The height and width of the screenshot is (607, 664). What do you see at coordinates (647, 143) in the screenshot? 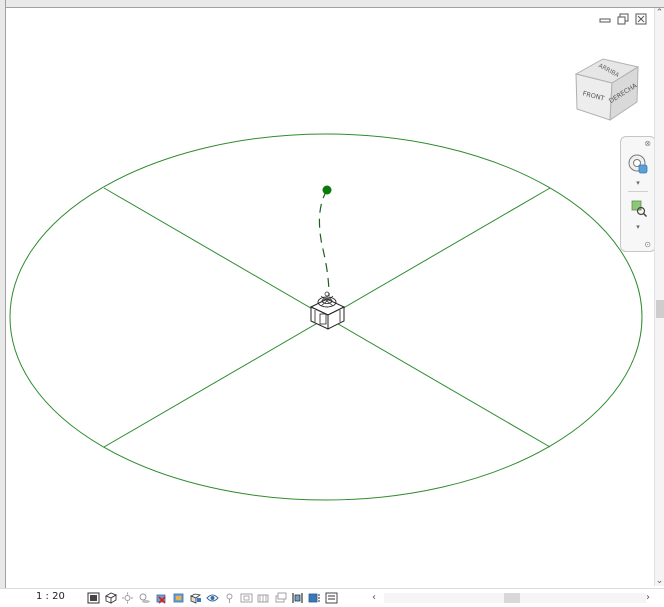
I see `navbar-close-icon: ⊗` at bounding box center [647, 143].